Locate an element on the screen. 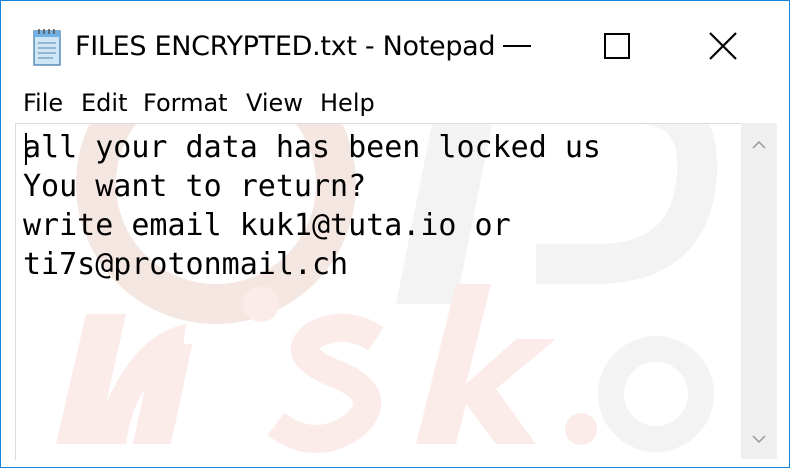 The width and height of the screenshot is (790, 468). close-icon is located at coordinates (723, 46).